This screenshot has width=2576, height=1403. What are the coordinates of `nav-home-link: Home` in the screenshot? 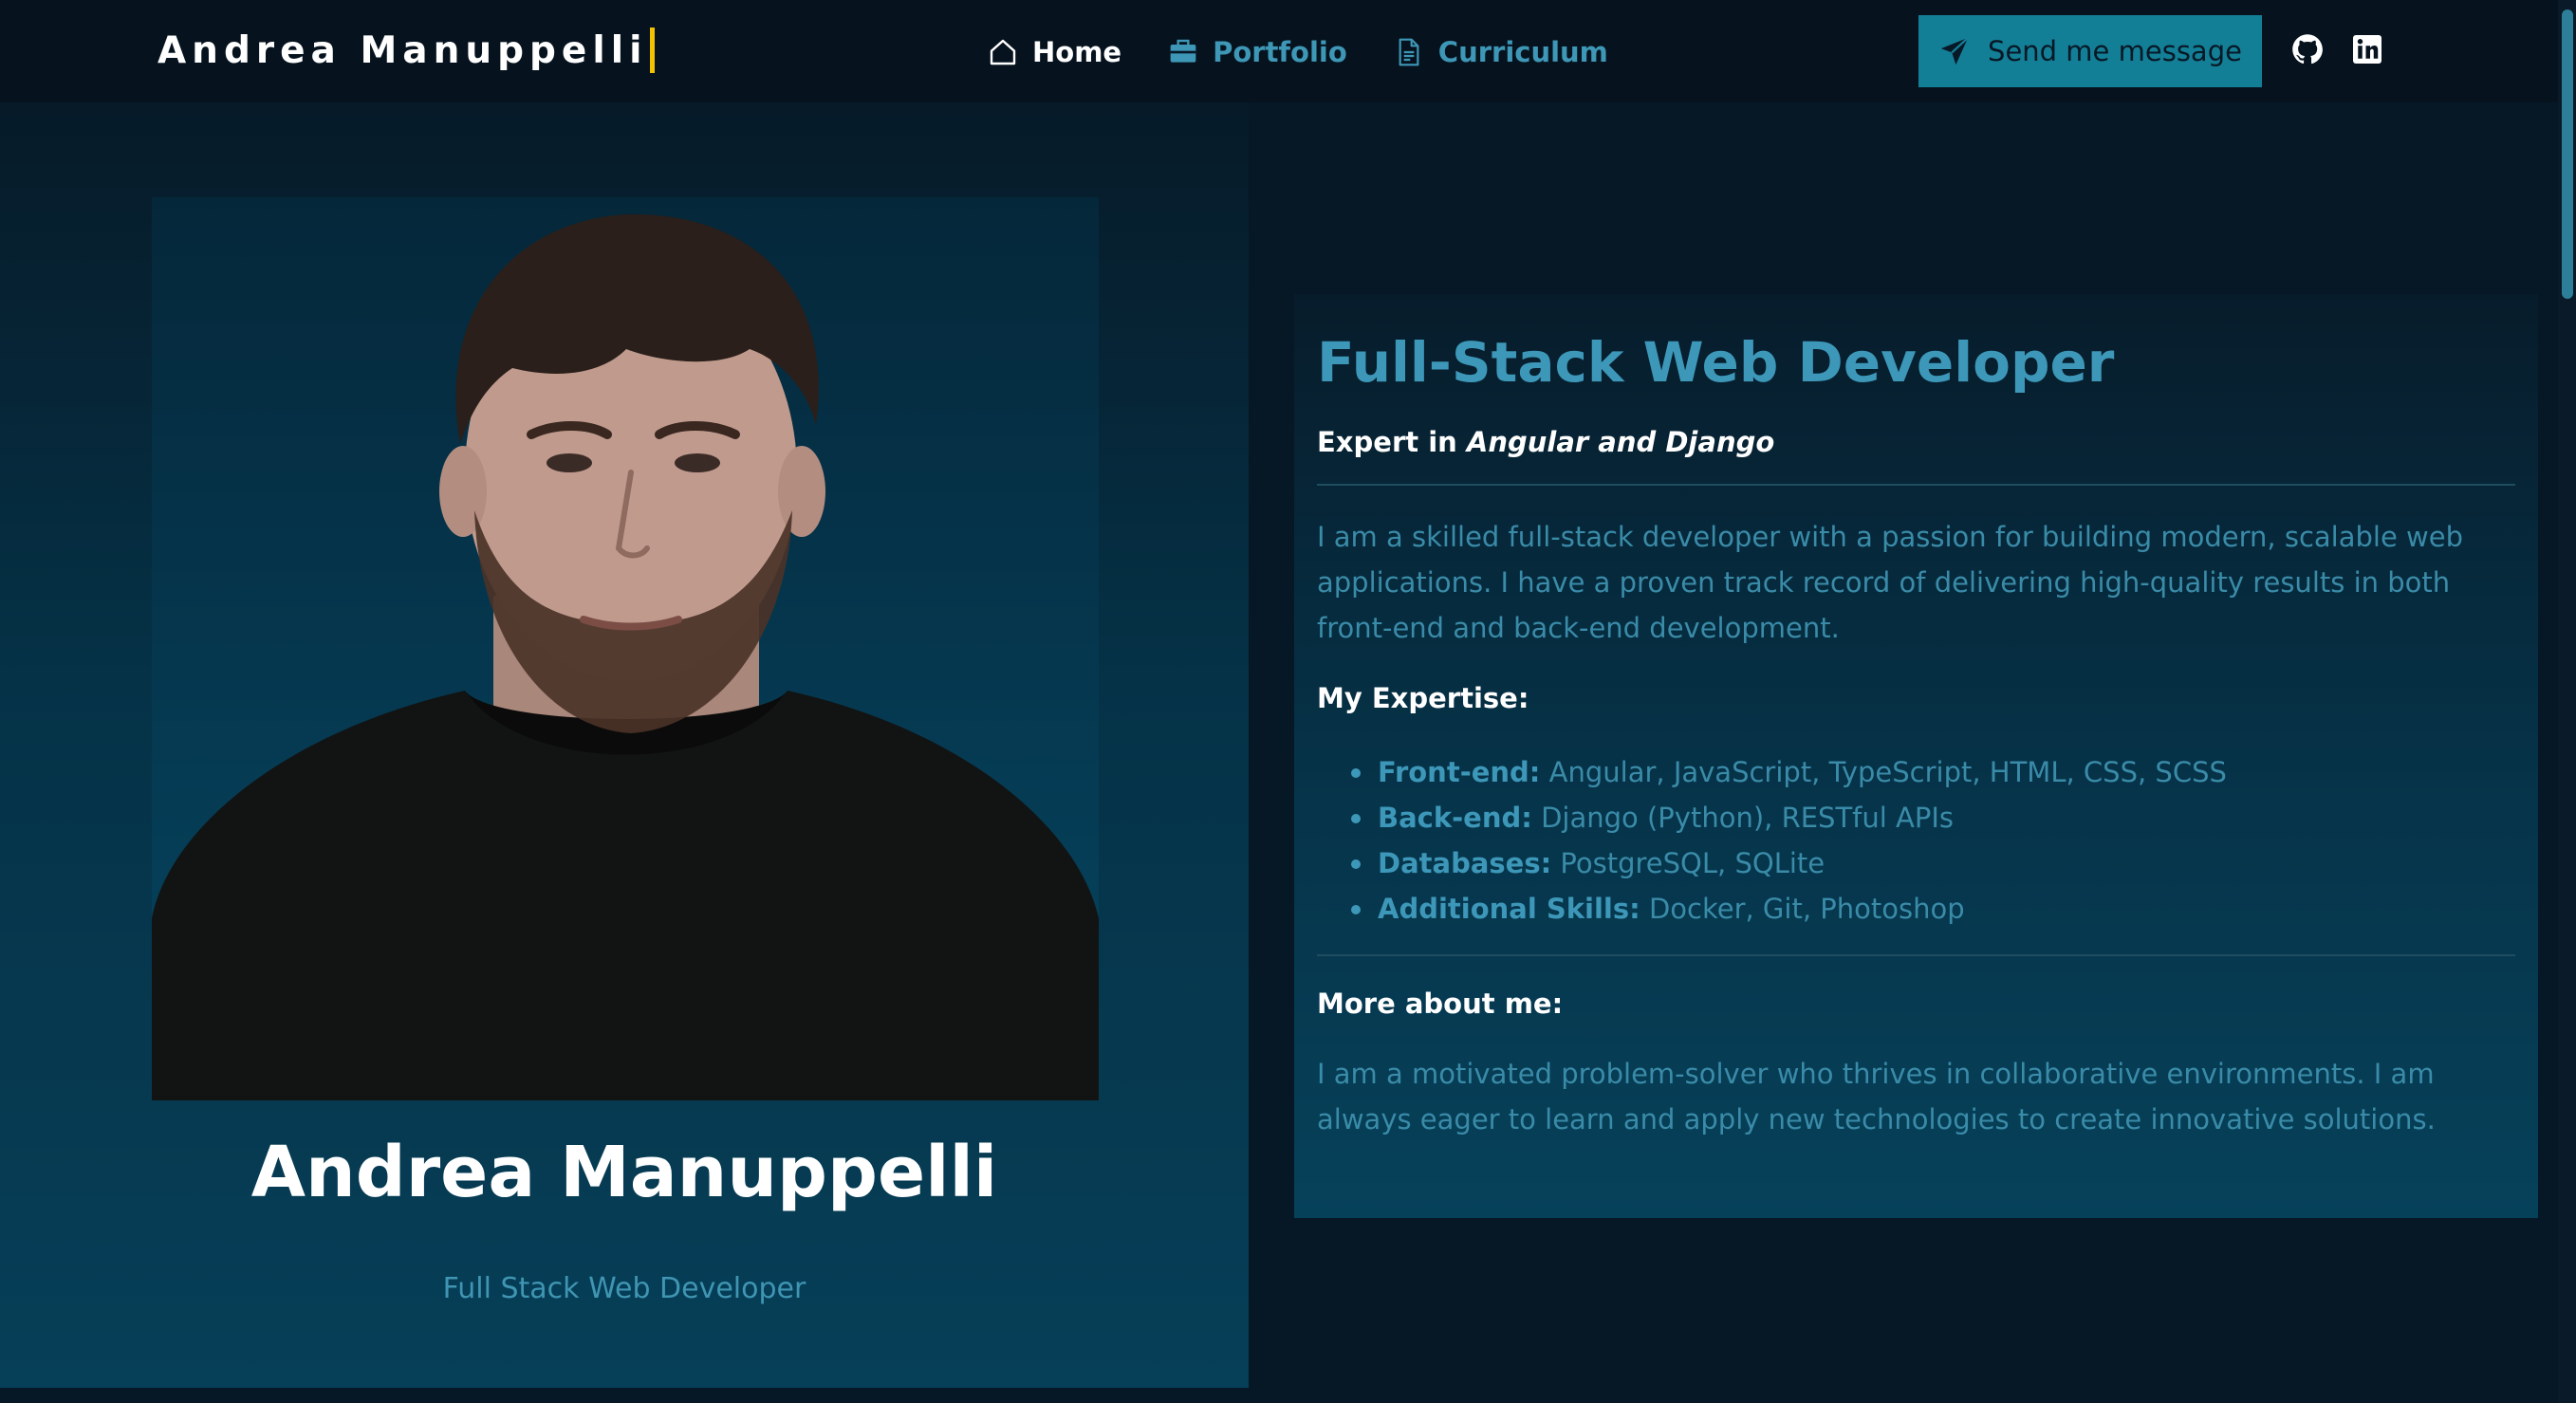 It's located at (1054, 52).